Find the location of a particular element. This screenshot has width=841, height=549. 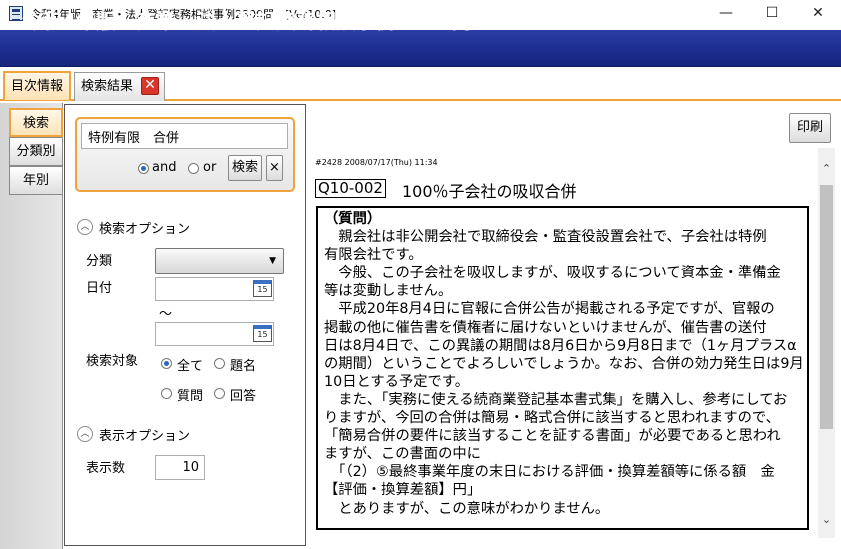

rail-item-by-year: 年別 is located at coordinates (36, 180).